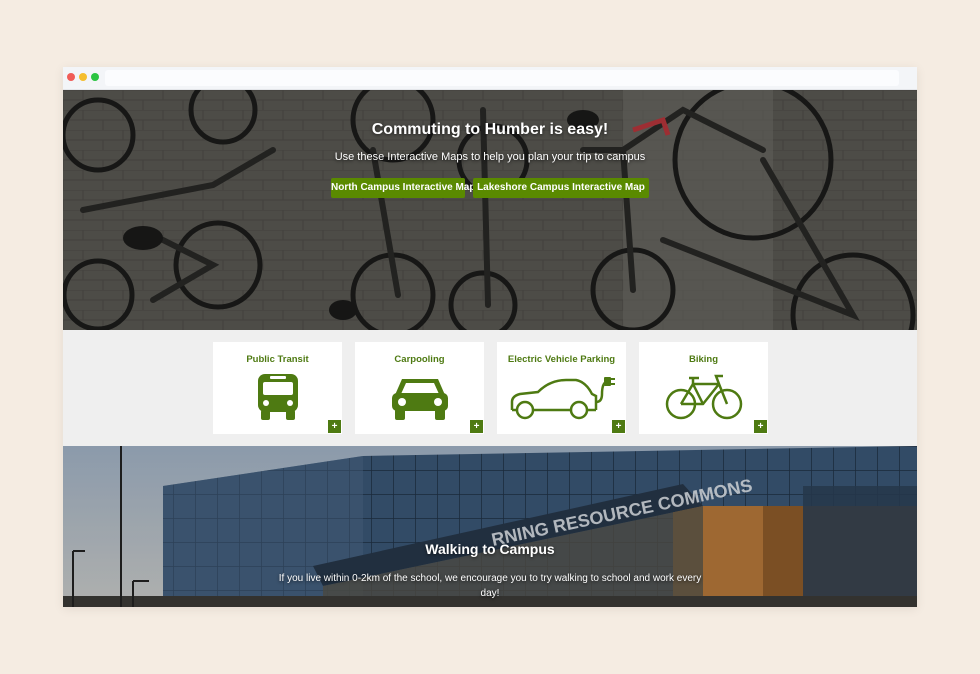  I want to click on hero-title: Commuting to Humber is easy!, so click(490, 129).